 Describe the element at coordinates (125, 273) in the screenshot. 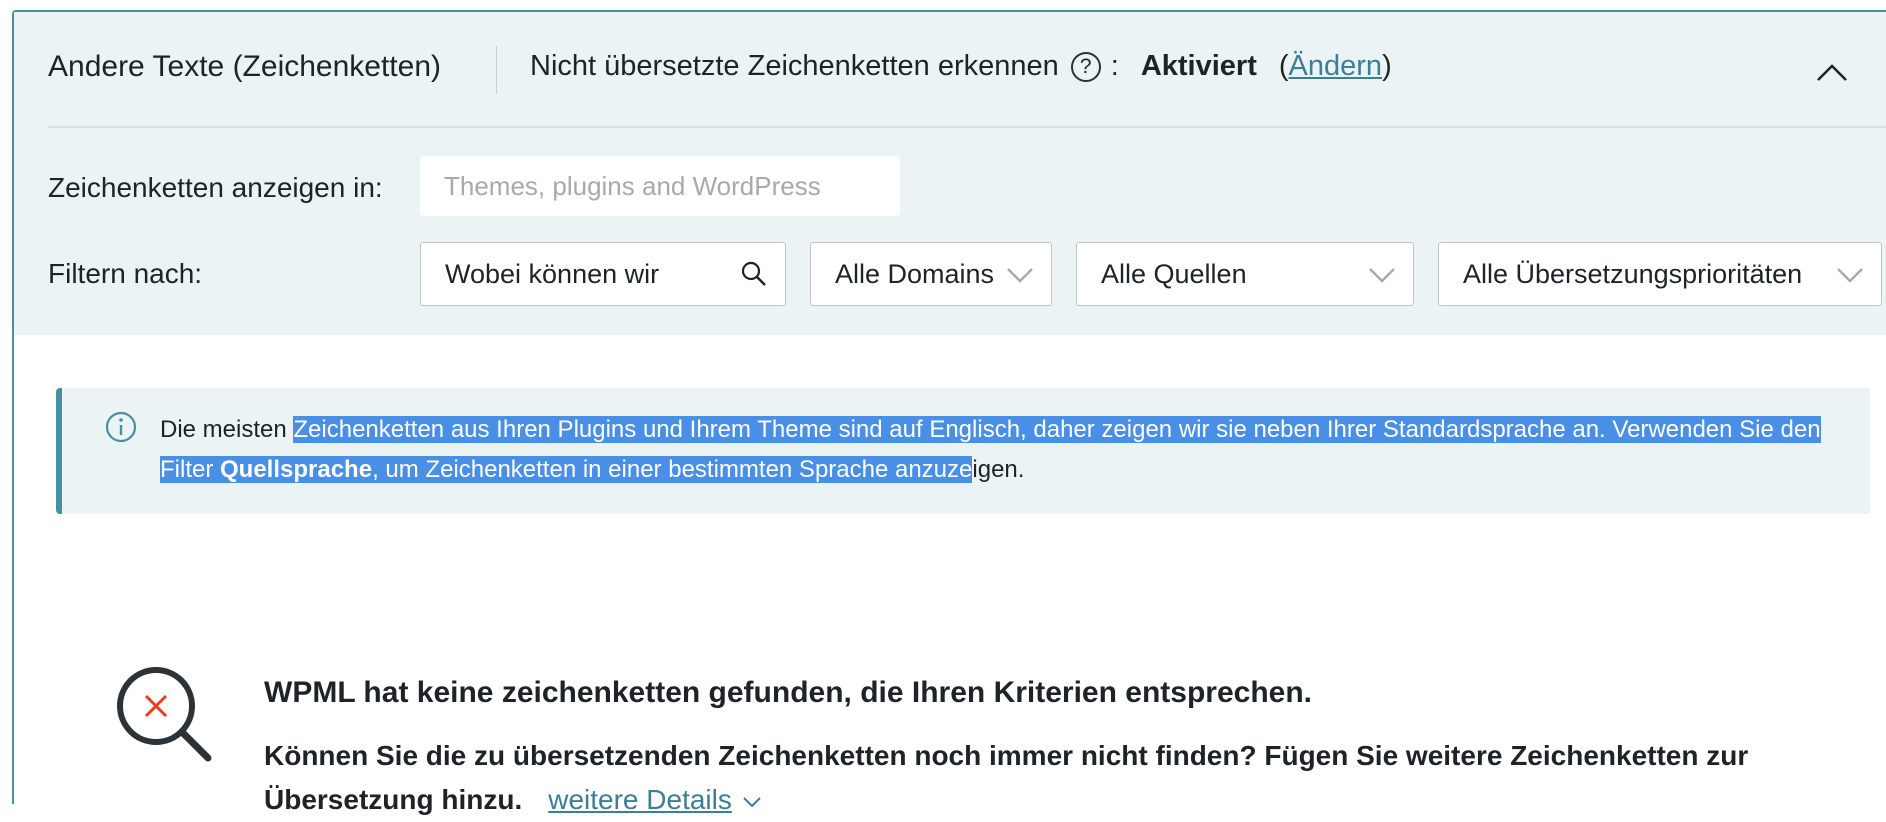

I see `filter-label: Filtern nach:` at that location.